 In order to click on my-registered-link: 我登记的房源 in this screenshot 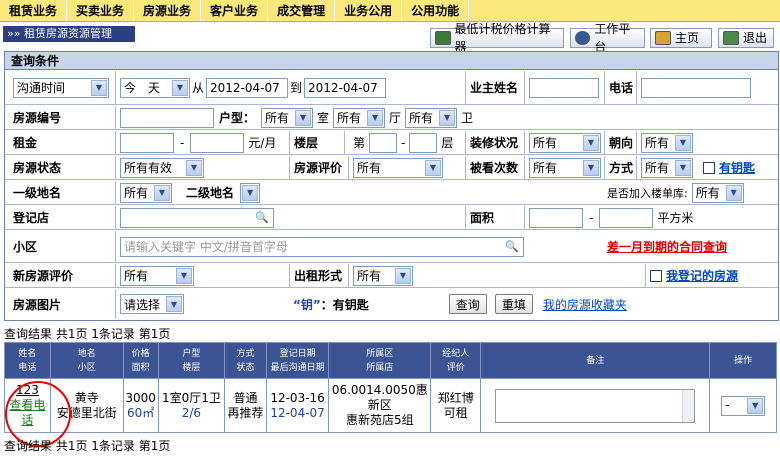, I will do `click(702, 275)`.